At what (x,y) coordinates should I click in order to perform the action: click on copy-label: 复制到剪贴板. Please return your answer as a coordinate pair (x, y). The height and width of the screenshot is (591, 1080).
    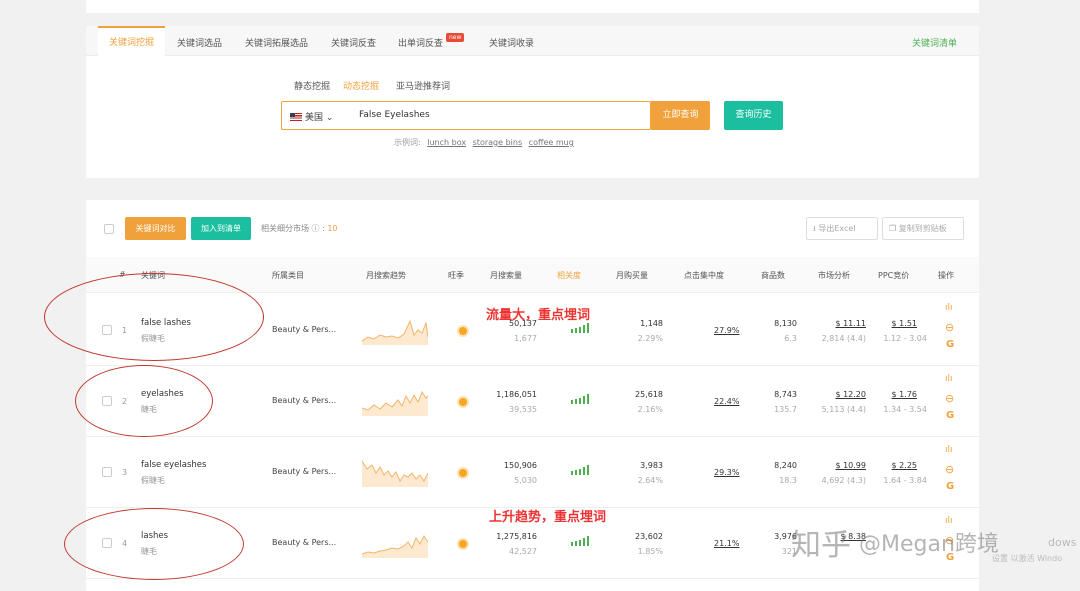
    Looking at the image, I should click on (922, 228).